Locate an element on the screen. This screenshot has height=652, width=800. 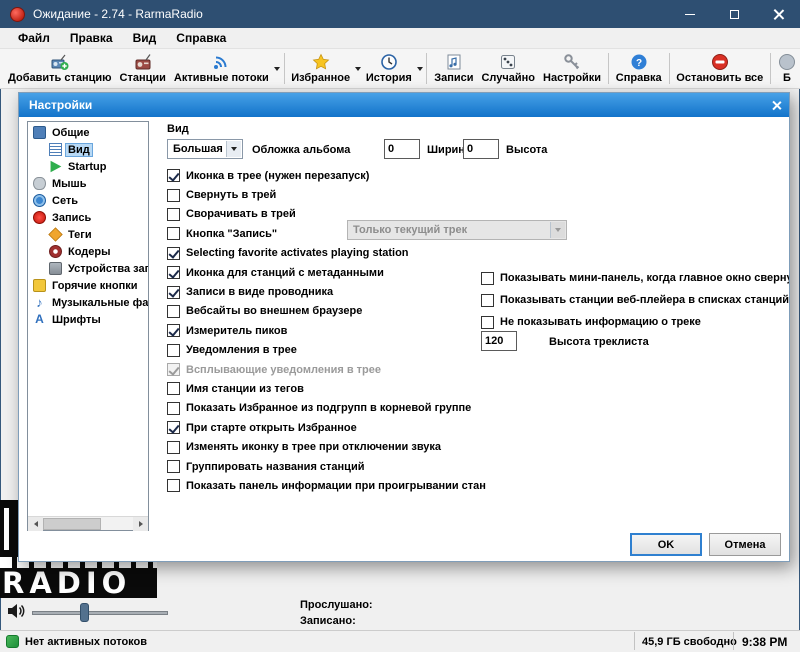
checkbox: Свернуть в трей is located at coordinates (326, 194).